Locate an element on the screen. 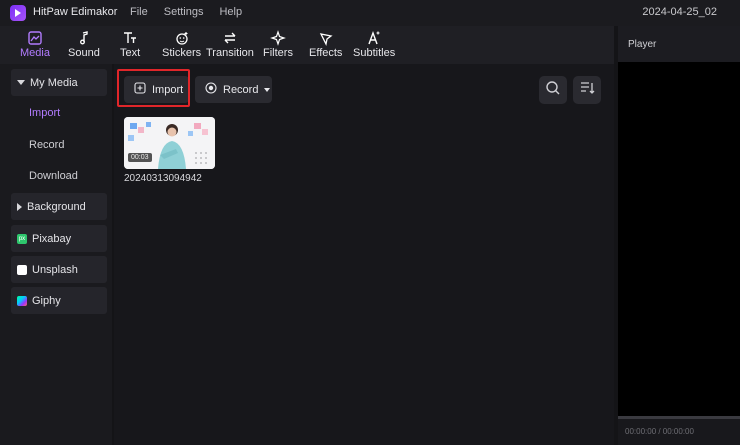 The image size is (740, 445). tab-effects-label: Effects is located at coordinates (326, 53).